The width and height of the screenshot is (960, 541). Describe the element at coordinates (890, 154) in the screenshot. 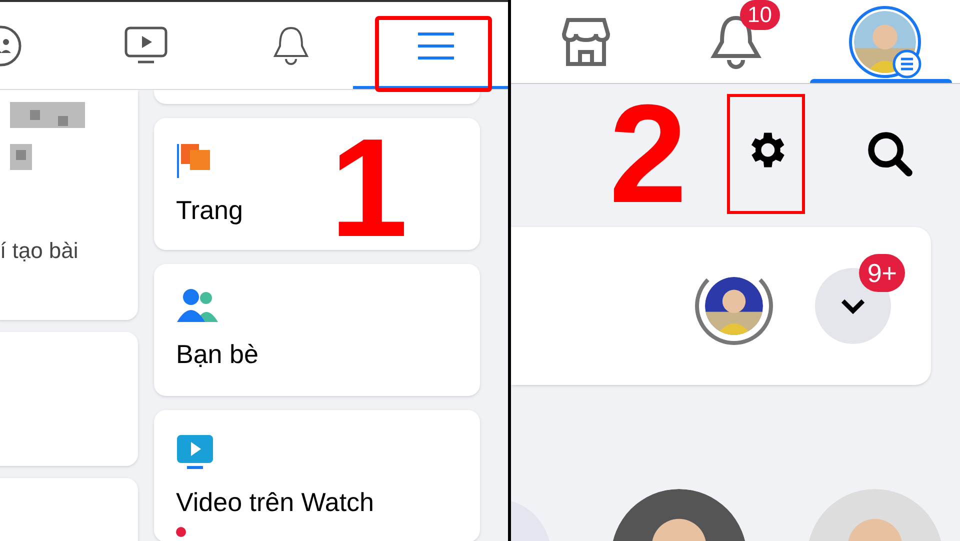

I see `search-icon` at that location.